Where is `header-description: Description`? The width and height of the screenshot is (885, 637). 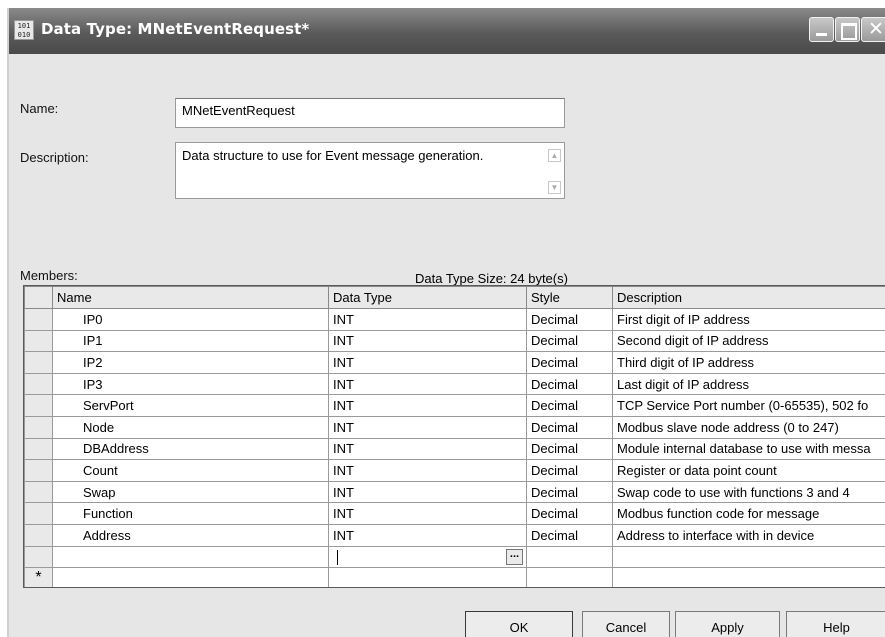 header-description: Description is located at coordinates (748, 297).